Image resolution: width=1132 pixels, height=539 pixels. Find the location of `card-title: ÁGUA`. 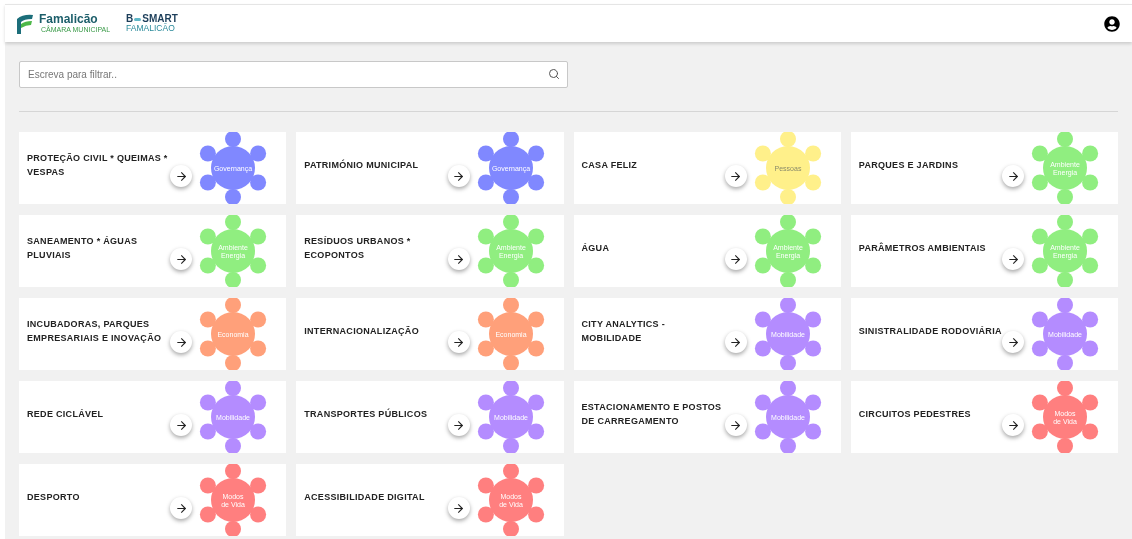

card-title: ÁGUA is located at coordinates (596, 248).